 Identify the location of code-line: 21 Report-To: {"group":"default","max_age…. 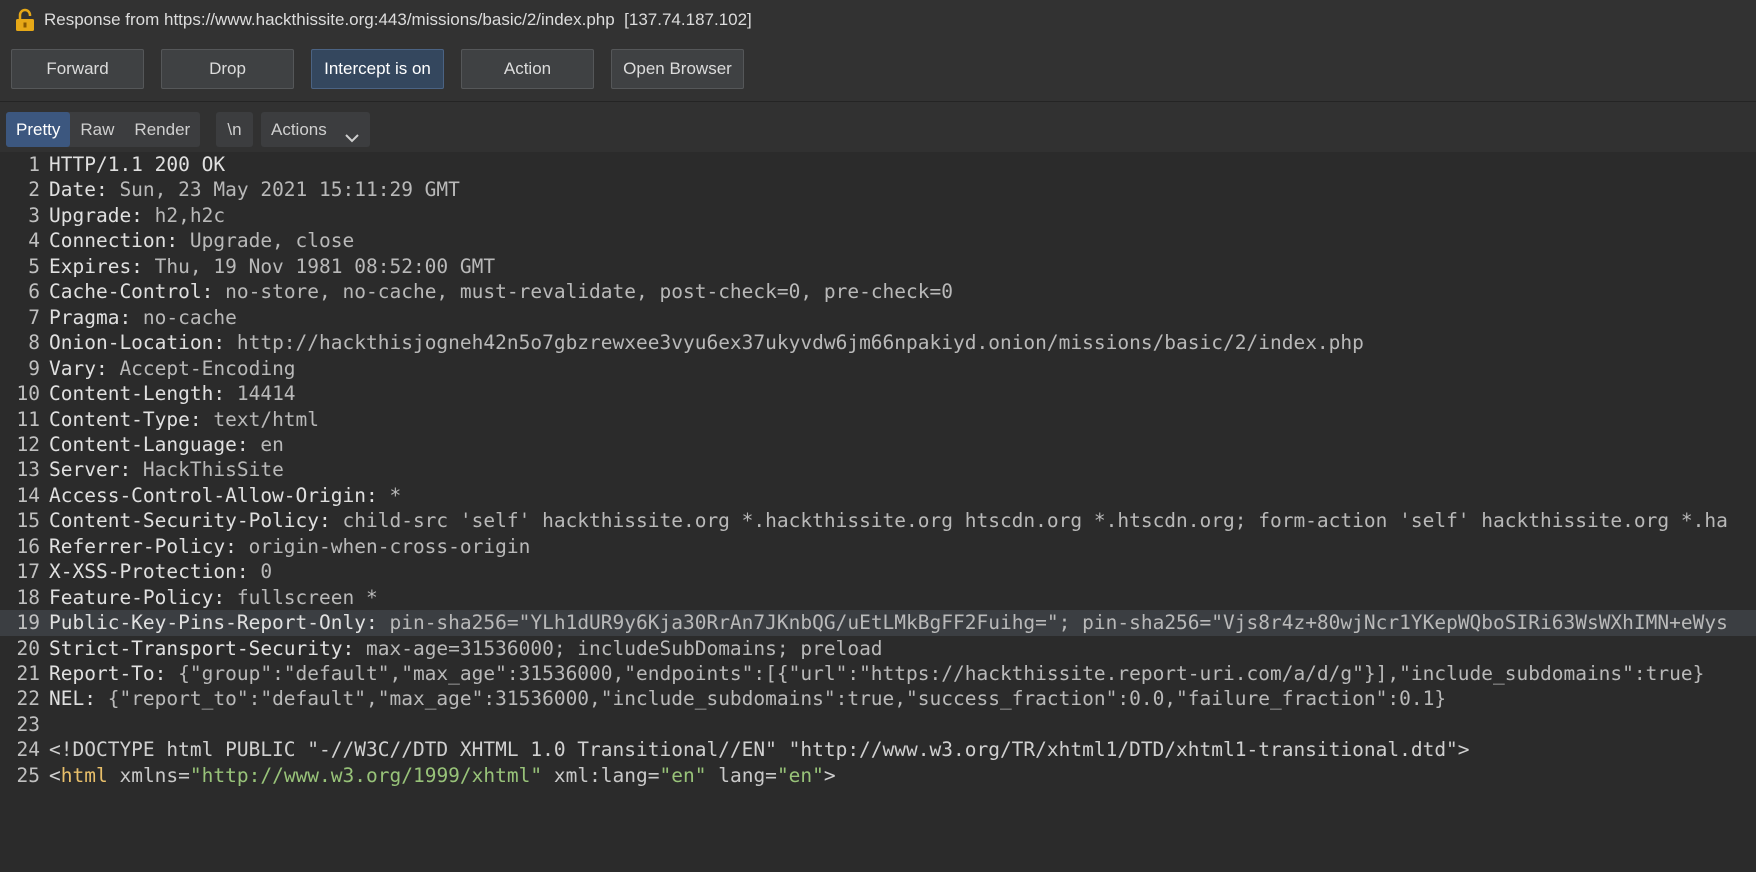
(878, 673).